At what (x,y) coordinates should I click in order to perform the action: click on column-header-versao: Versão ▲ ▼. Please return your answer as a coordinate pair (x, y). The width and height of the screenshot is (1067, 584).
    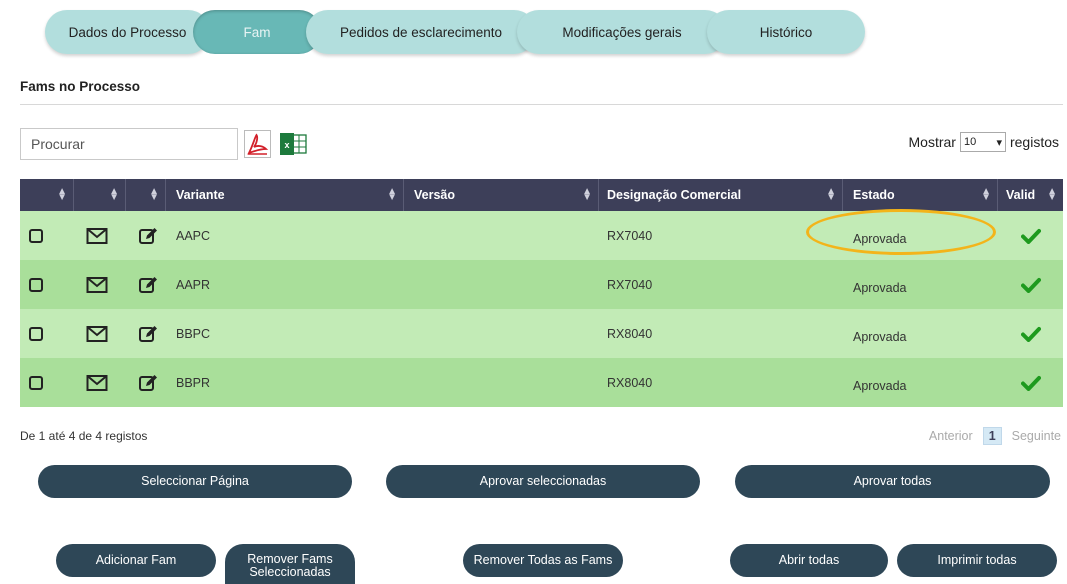
    Looking at the image, I should click on (501, 195).